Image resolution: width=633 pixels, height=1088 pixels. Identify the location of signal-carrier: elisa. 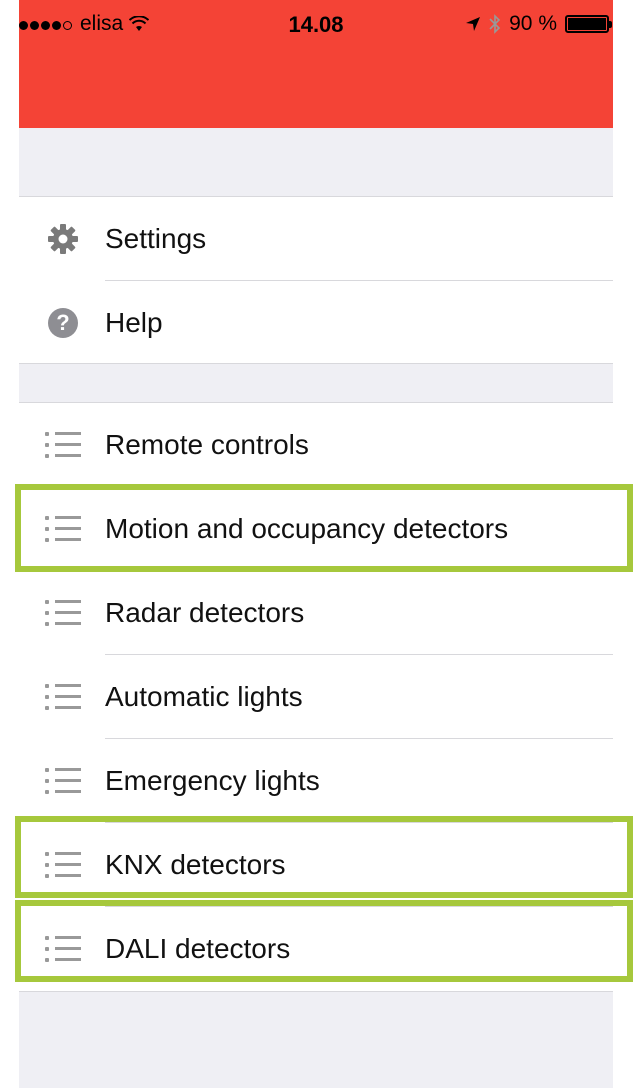
(84, 24).